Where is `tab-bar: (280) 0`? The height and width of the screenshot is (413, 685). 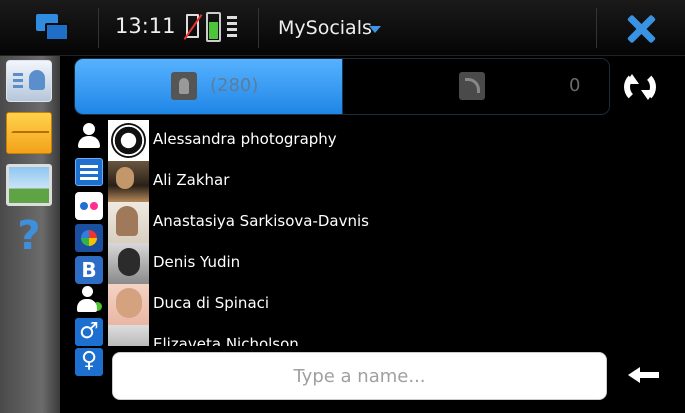
tab-bar: (280) 0 is located at coordinates (342, 86).